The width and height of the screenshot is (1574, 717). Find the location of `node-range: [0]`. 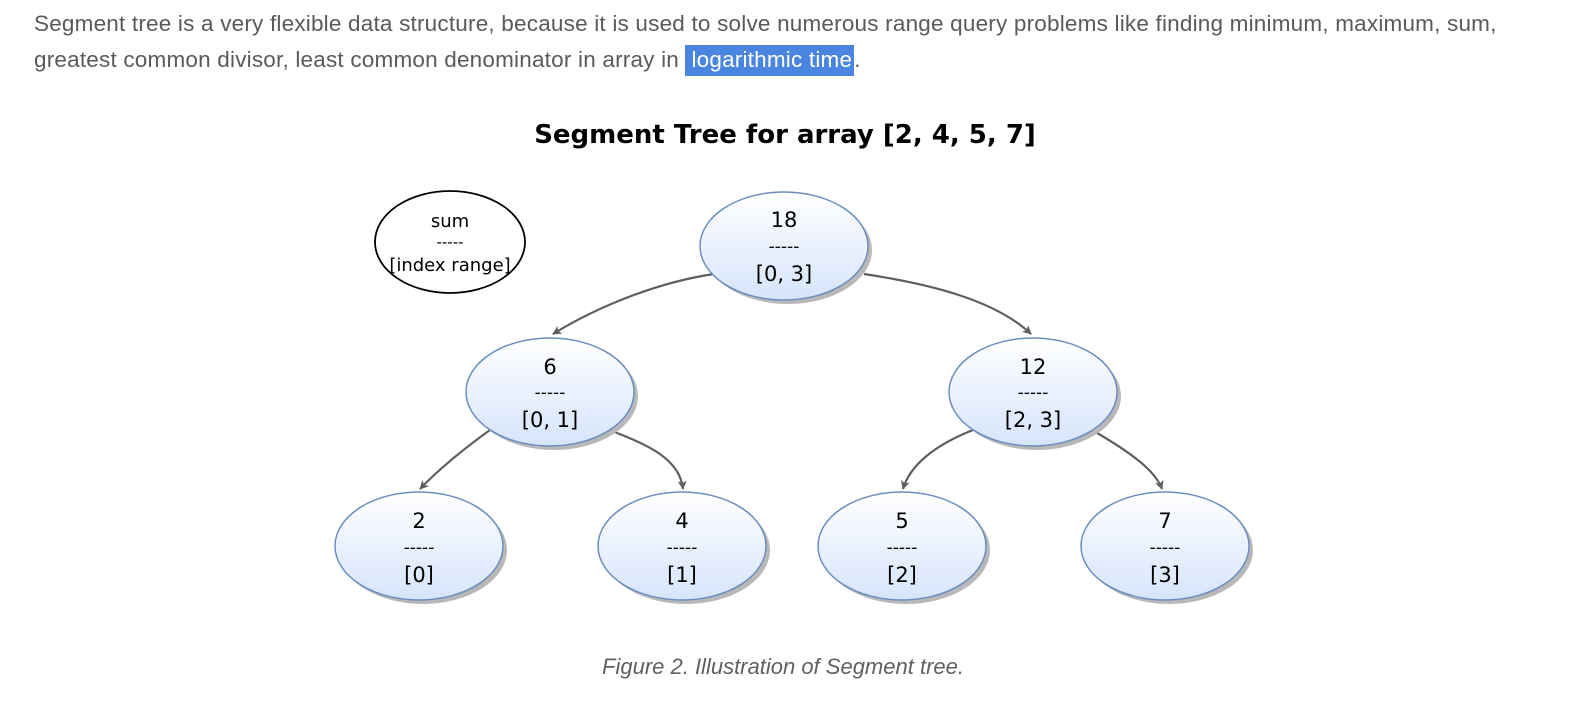

node-range: [0] is located at coordinates (419, 575).